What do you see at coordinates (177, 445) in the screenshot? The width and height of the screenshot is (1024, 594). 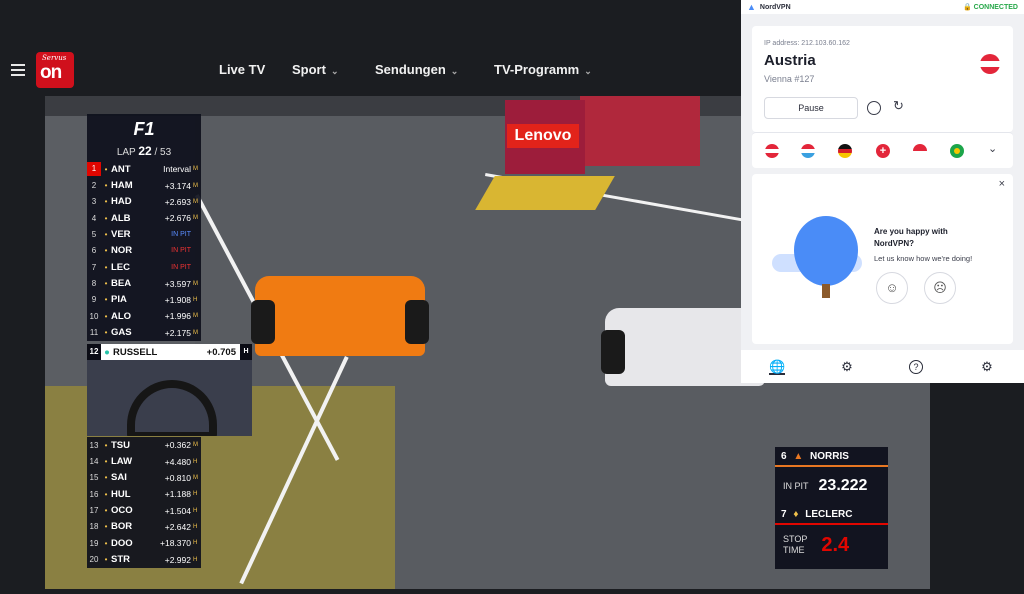 I see `driver-gap: +0.362` at bounding box center [177, 445].